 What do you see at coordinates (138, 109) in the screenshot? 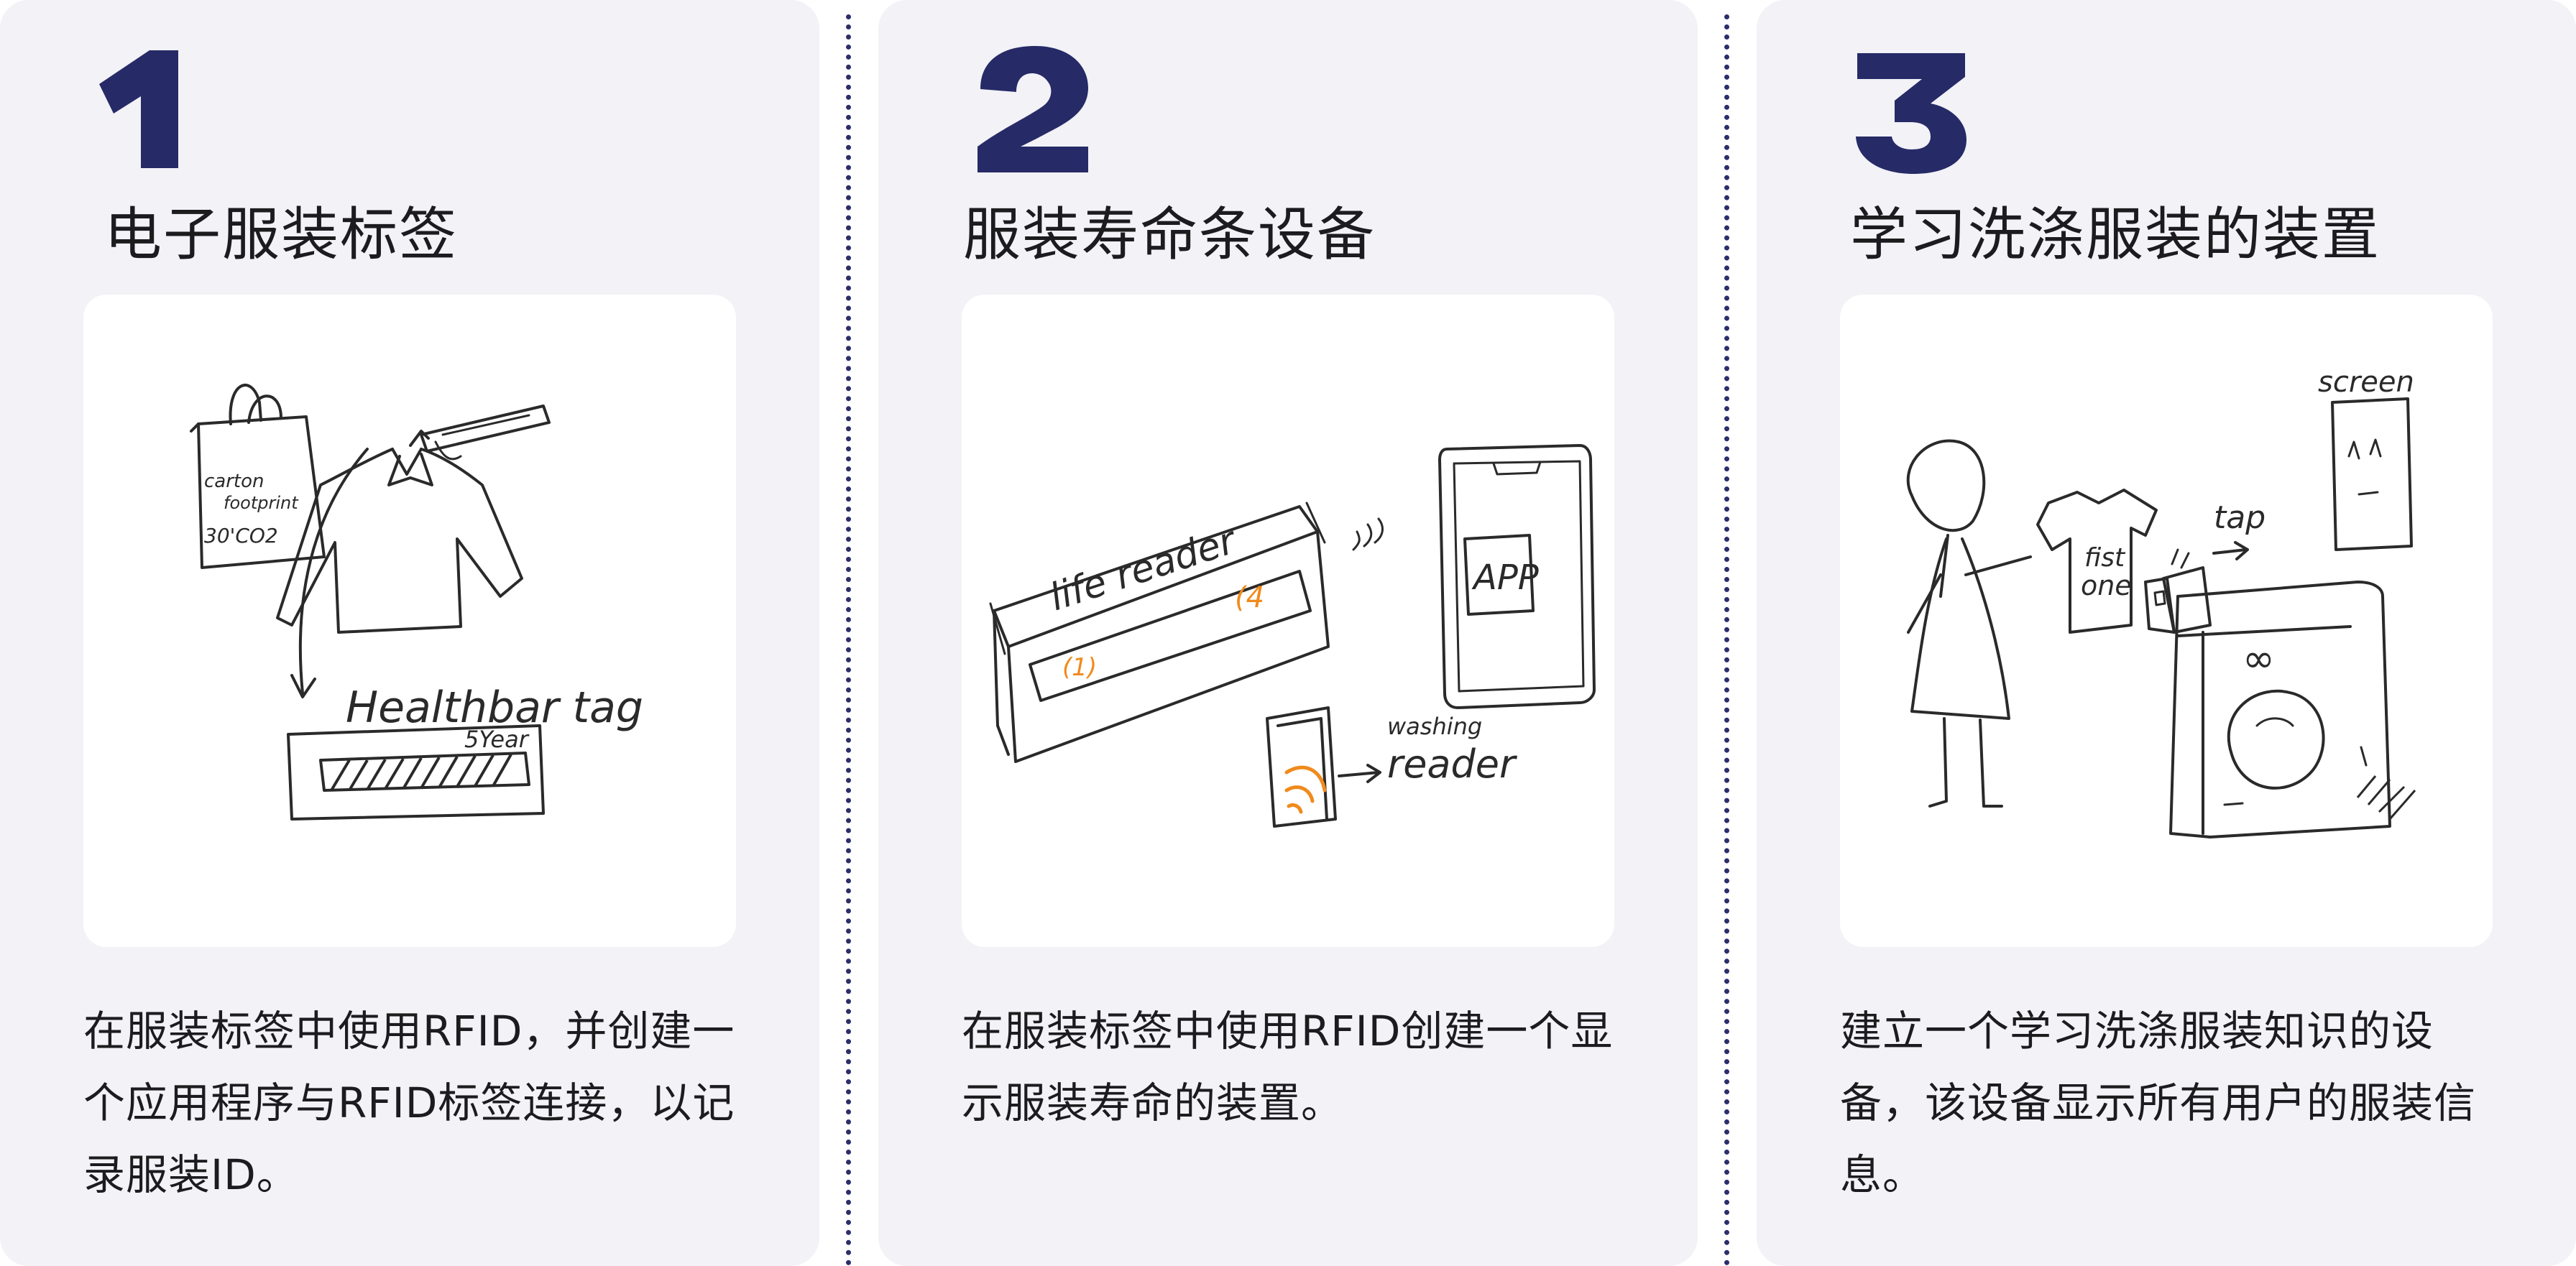
I see `step-number-1: 1` at bounding box center [138, 109].